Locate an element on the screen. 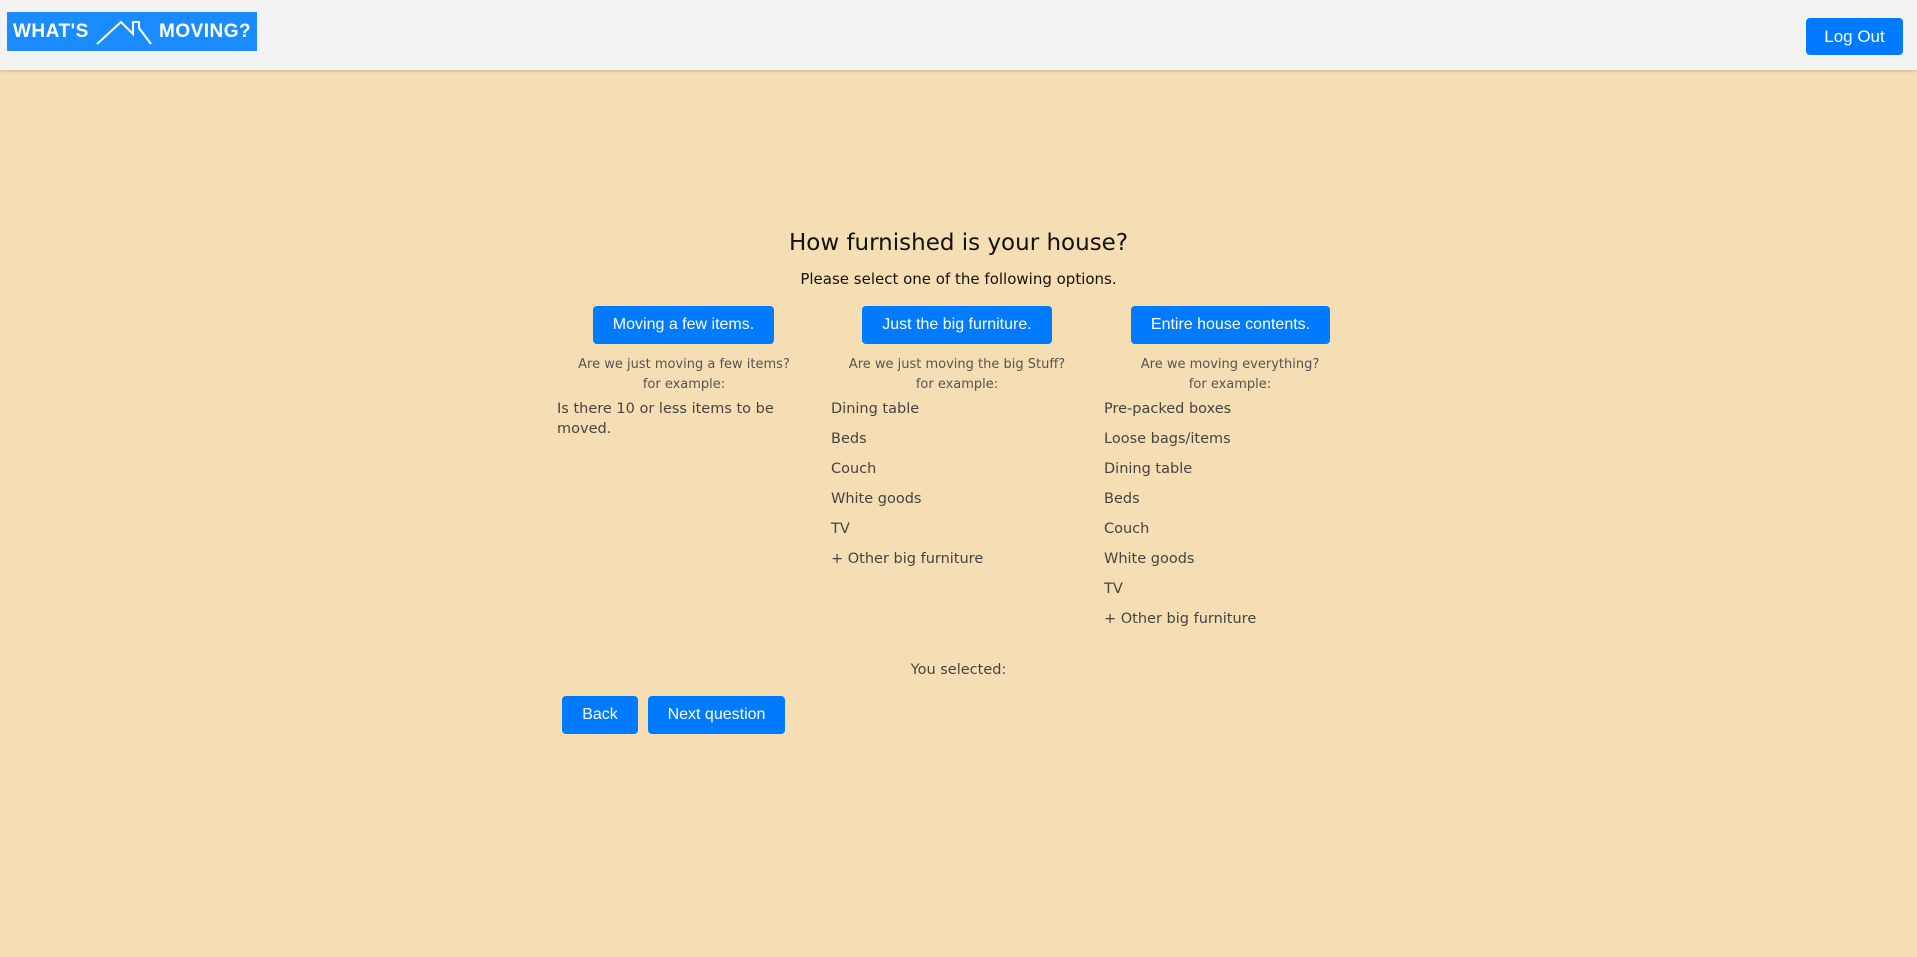 The image size is (1917, 957). page-title: How furnished is your house? is located at coordinates (958, 243).